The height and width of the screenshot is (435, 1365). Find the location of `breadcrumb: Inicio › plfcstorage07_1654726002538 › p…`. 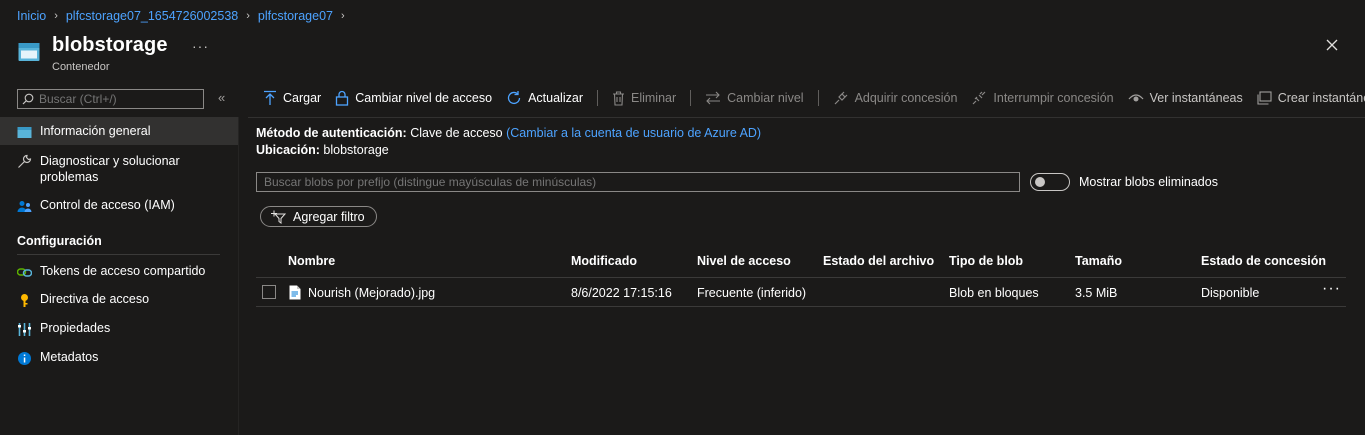

breadcrumb: Inicio › plfcstorage07_1654726002538 › p… is located at coordinates (182, 16).